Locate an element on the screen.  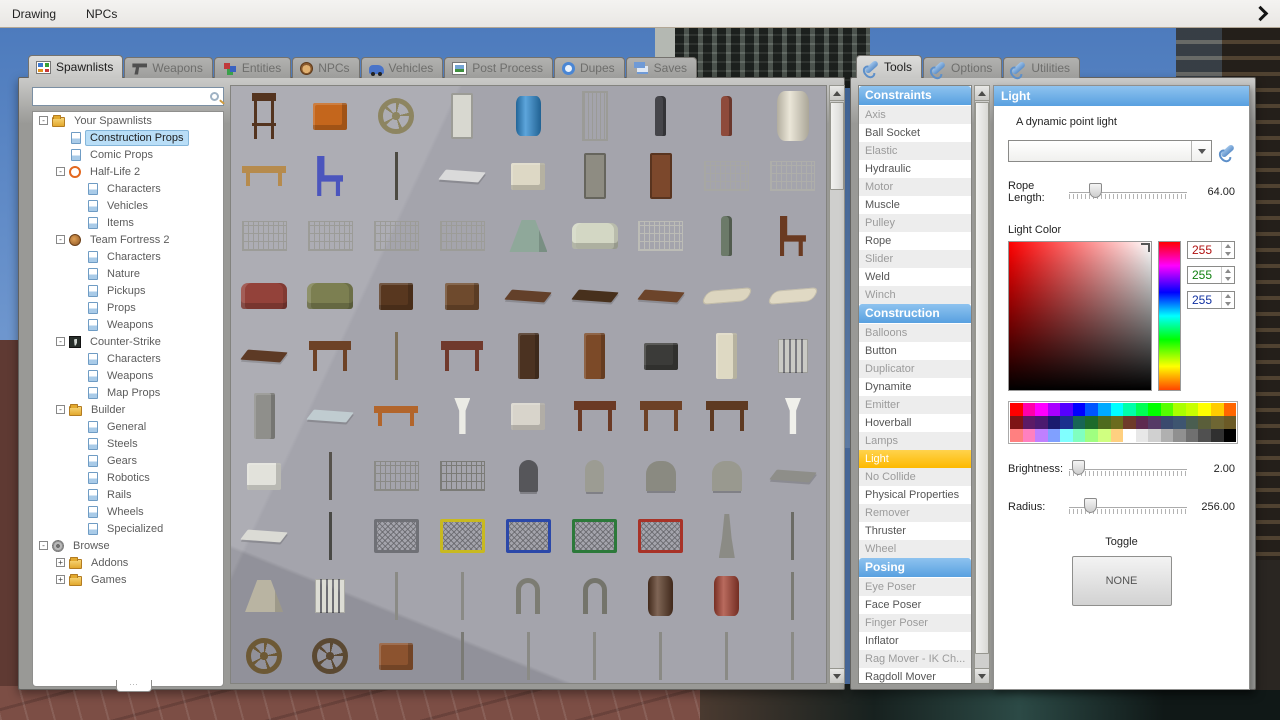
tool-item-face-poser: Face Poser is located at coordinates (915, 605).